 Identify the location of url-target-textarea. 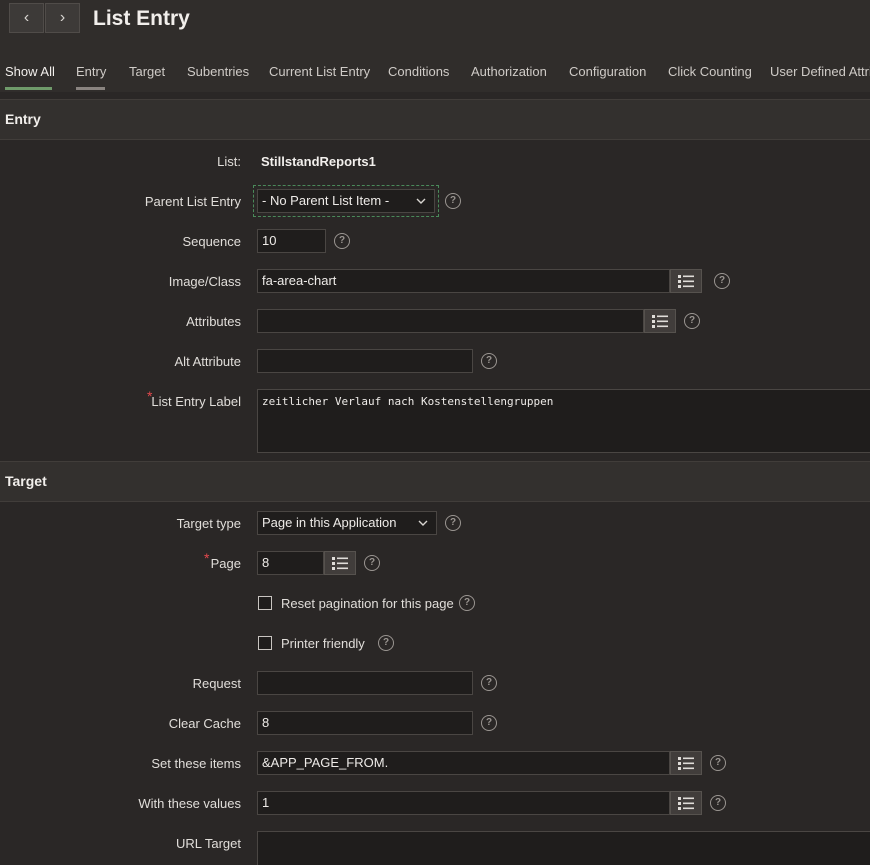
(563, 848).